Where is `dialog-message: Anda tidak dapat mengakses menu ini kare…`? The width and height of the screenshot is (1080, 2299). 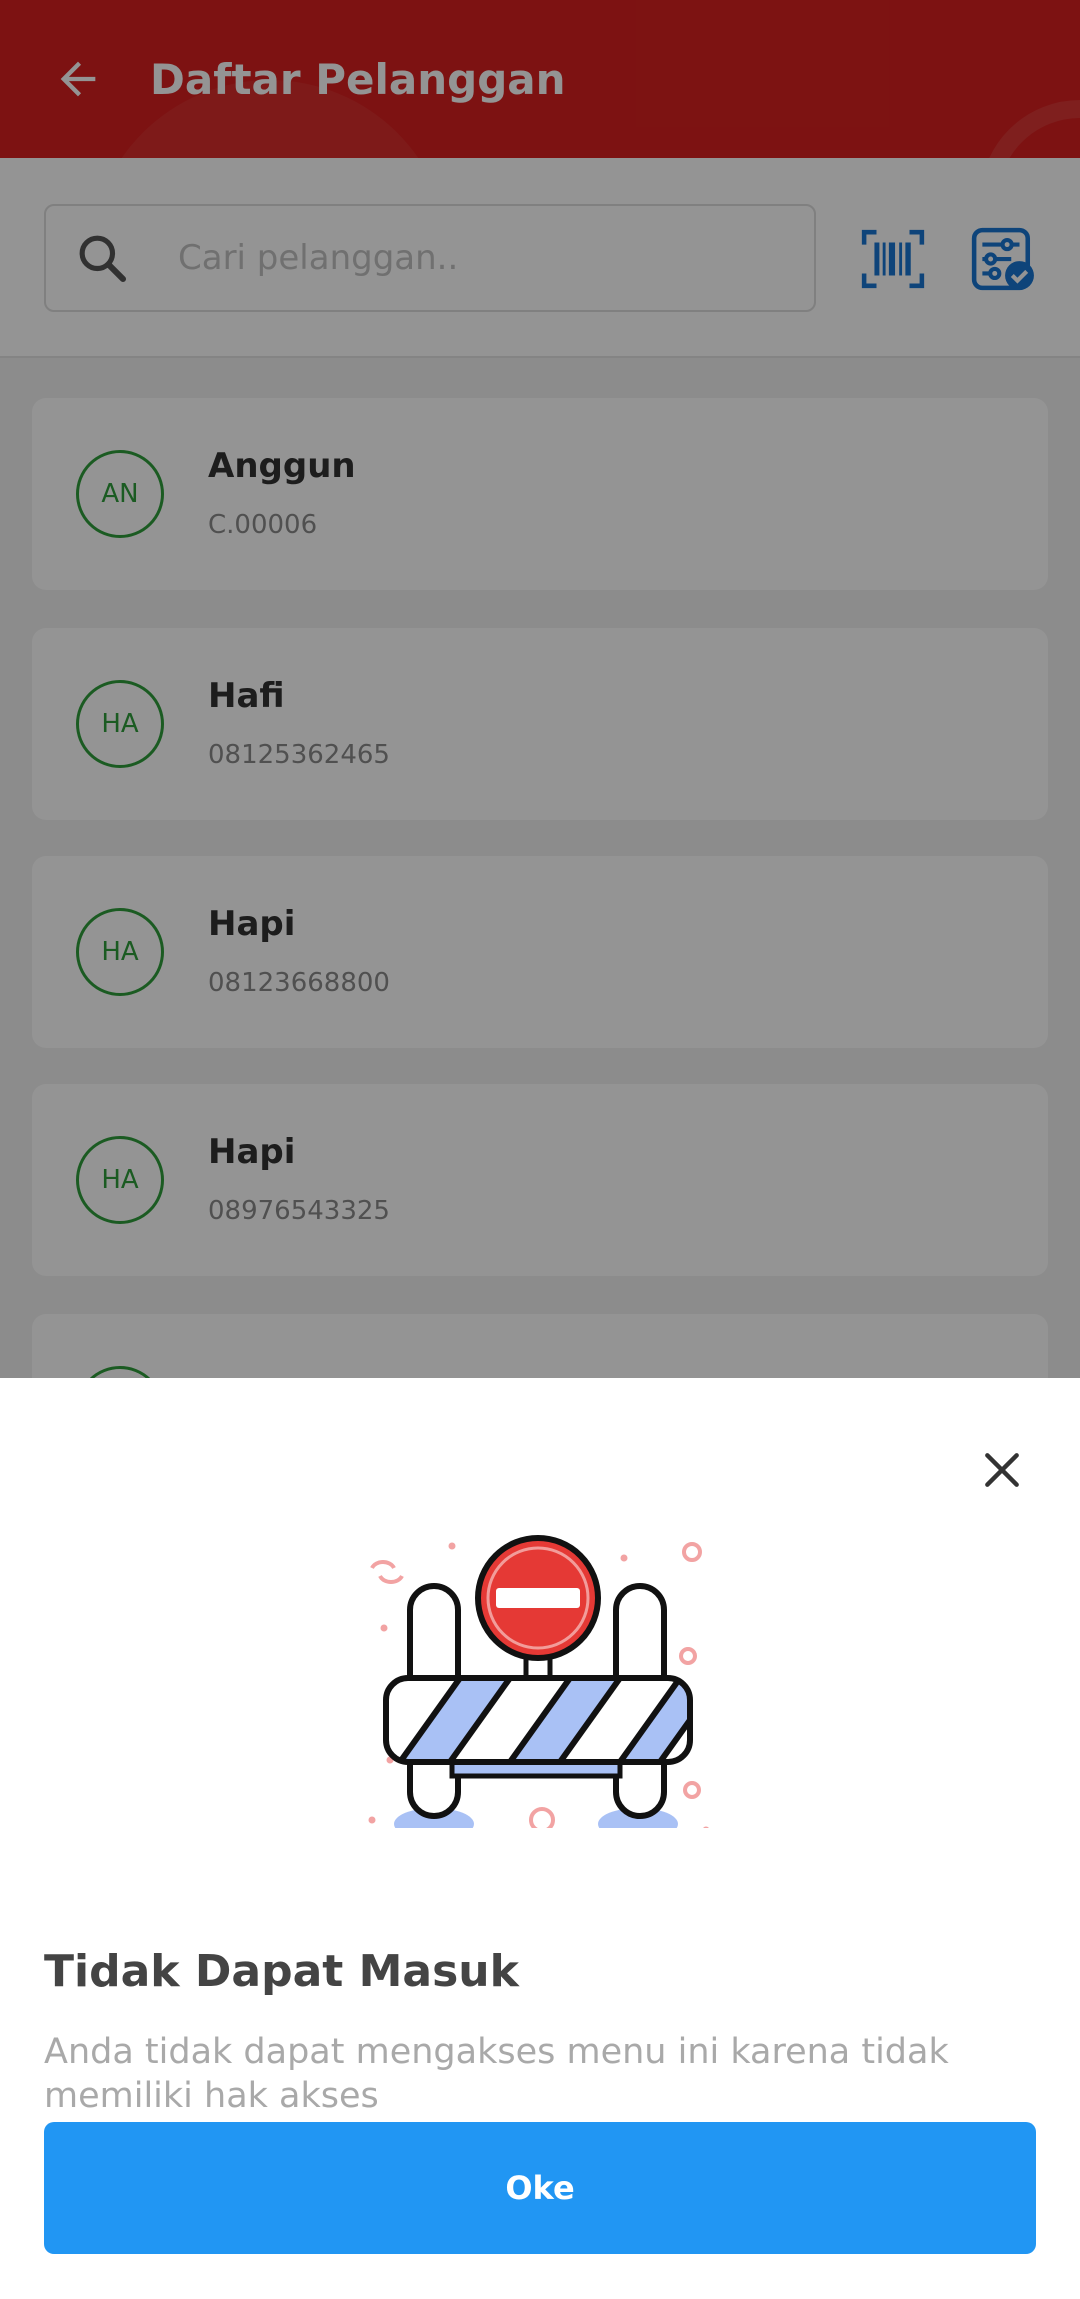 dialog-message: Anda tidak dapat mengakses menu ini kare… is located at coordinates (496, 2074).